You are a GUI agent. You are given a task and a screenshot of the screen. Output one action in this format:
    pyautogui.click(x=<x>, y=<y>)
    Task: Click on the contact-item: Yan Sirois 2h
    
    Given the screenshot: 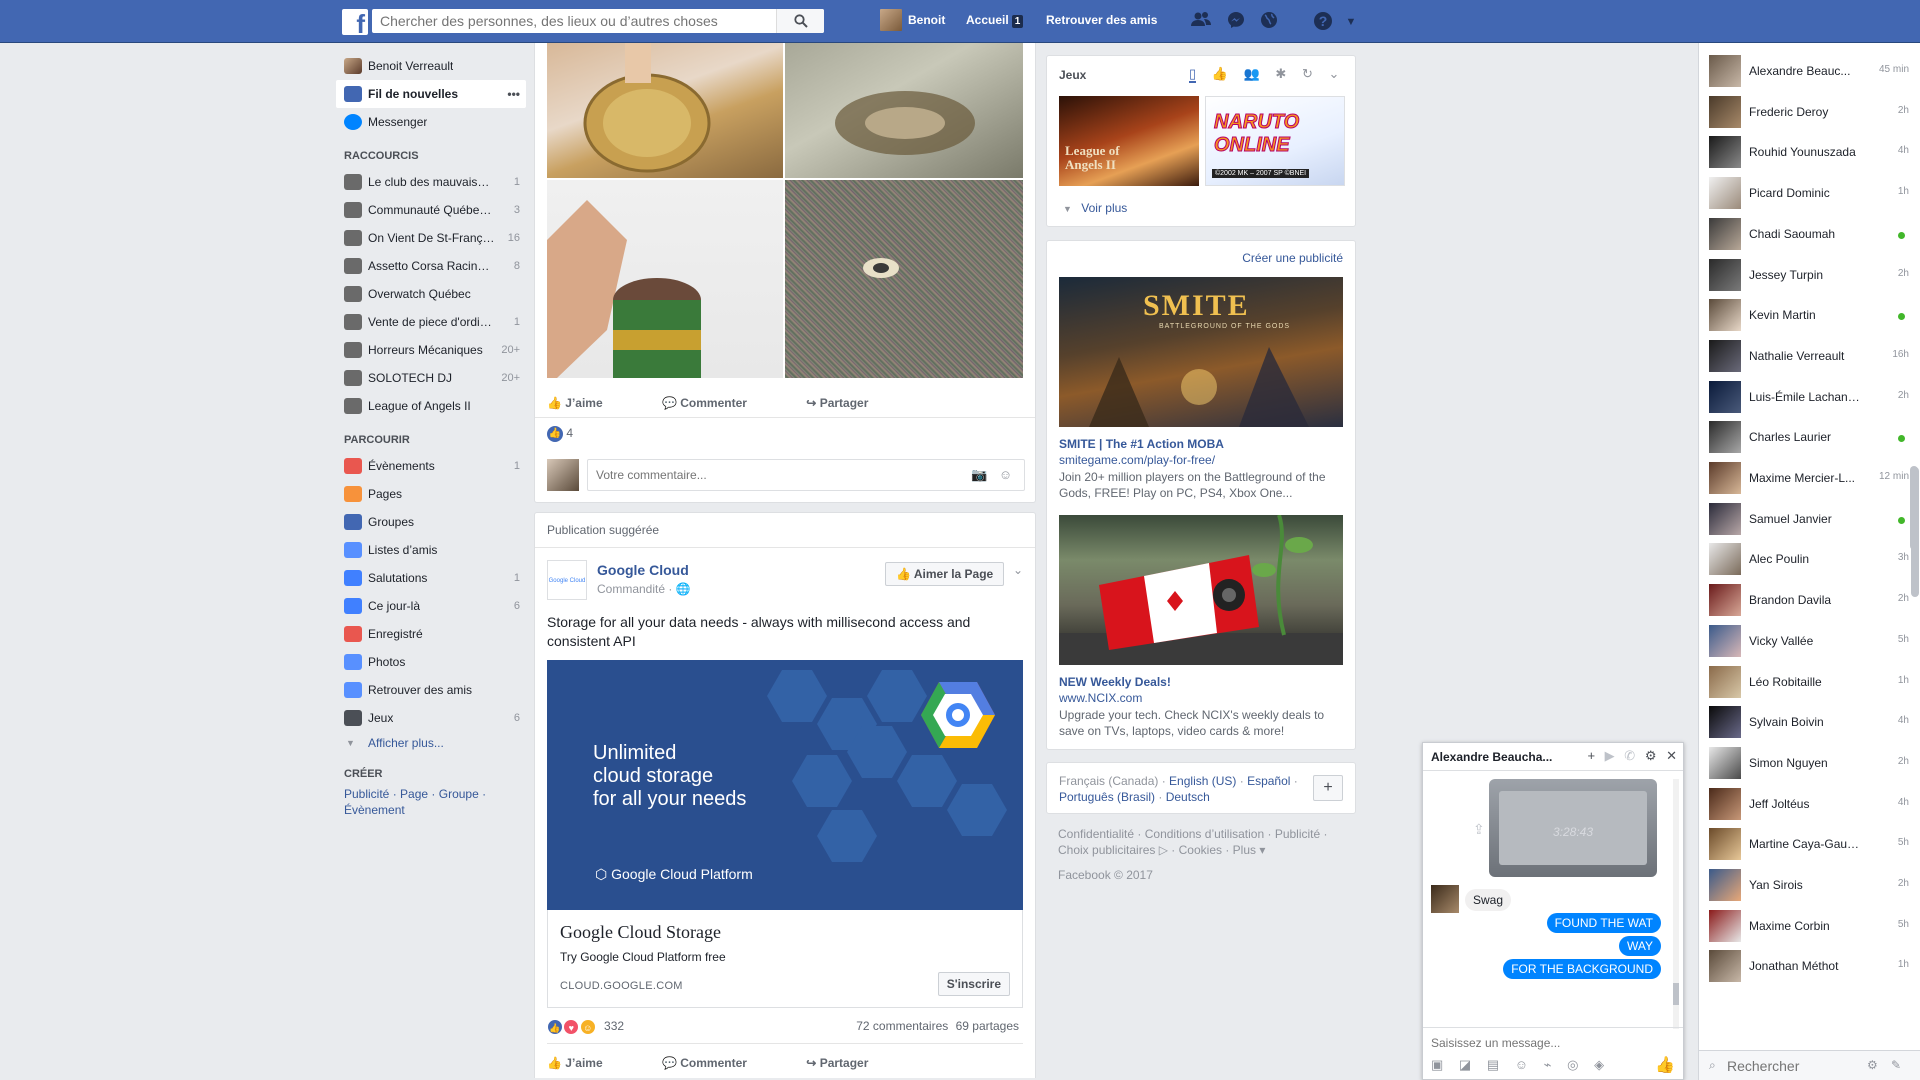 What is the action you would take?
    pyautogui.click(x=1804, y=885)
    